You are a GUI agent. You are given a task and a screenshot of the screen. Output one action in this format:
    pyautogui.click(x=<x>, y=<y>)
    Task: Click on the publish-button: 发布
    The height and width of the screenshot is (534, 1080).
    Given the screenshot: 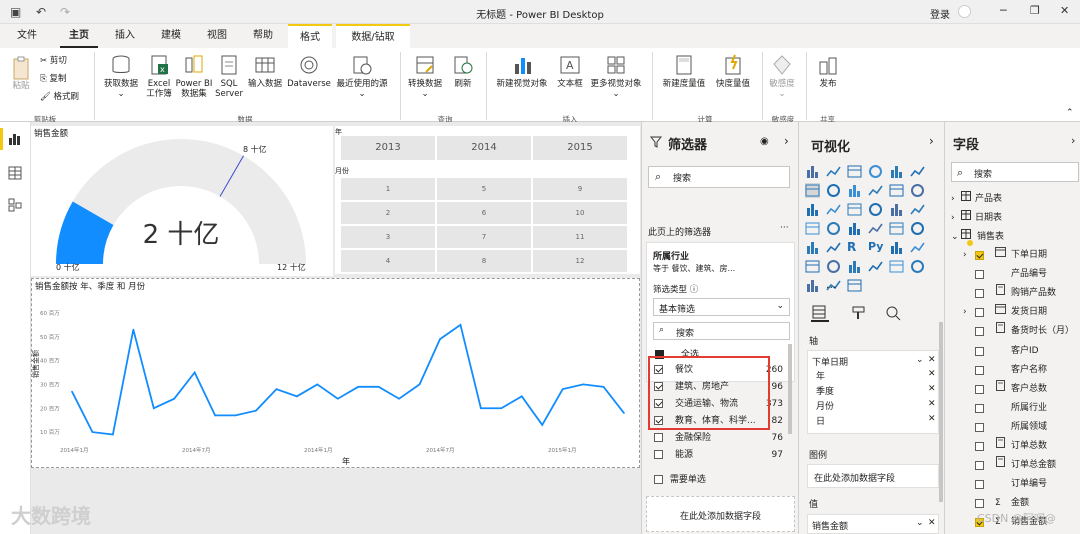 What is the action you would take?
    pyautogui.click(x=828, y=71)
    